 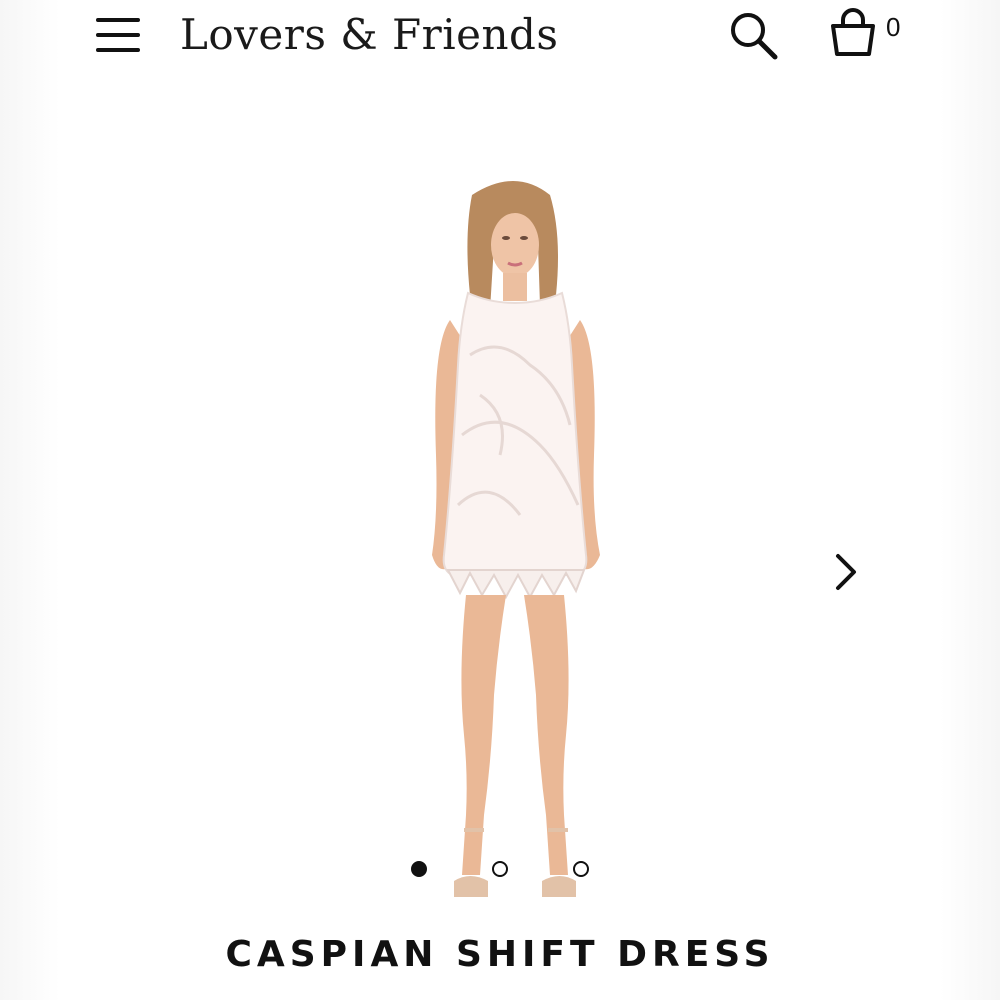 I want to click on top-bar: Lovers & Friends 0, so click(x=500, y=40).